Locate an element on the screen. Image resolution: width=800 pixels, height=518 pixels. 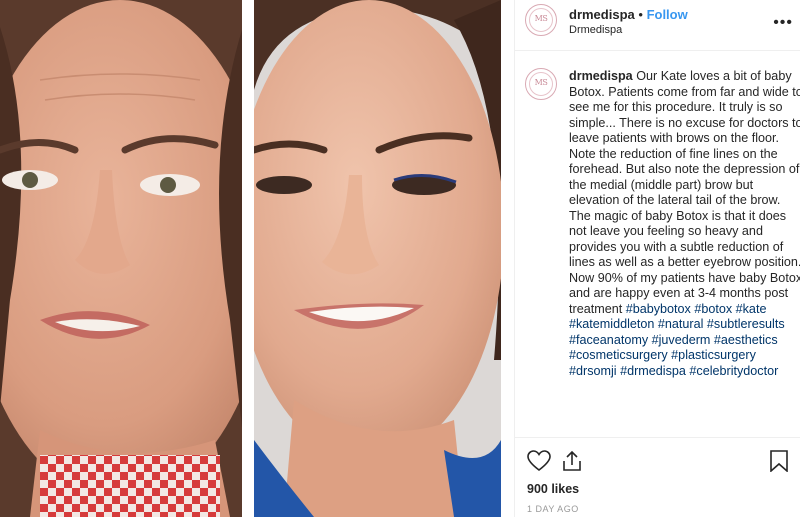
post-timestamp: 1 DAY AGO is located at coordinates (553, 509).